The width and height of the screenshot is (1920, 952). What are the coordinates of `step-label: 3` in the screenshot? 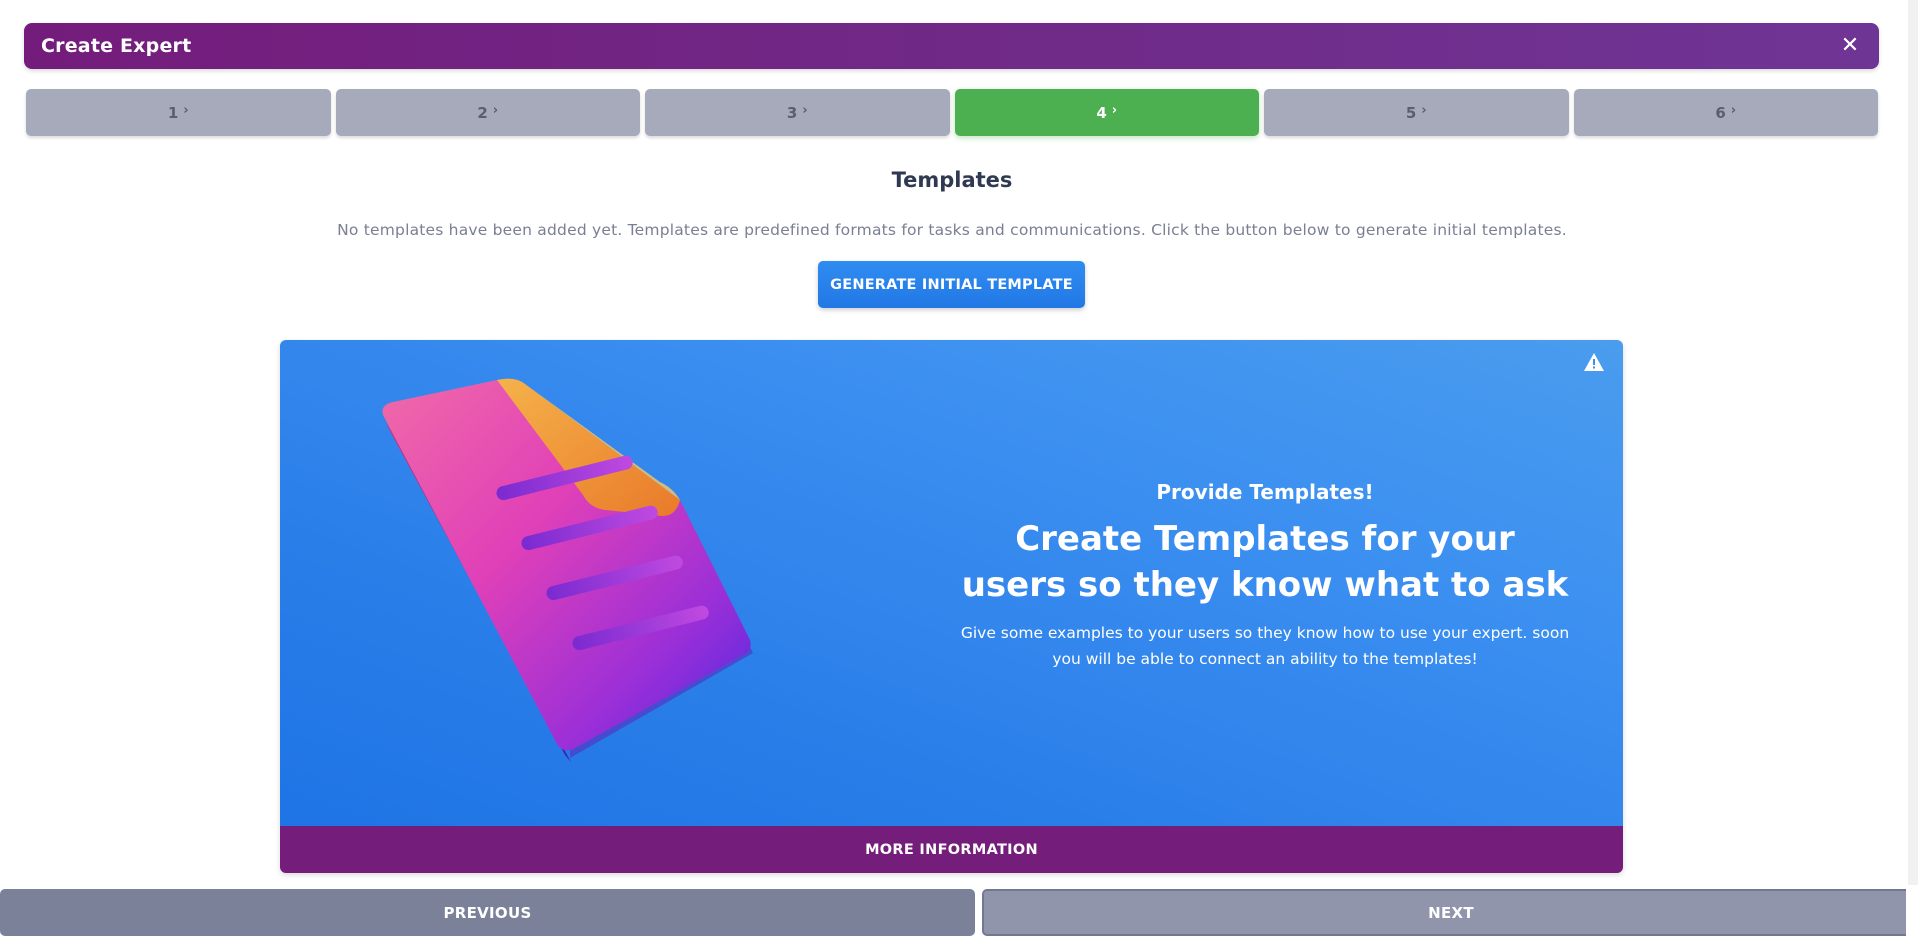 It's located at (792, 112).